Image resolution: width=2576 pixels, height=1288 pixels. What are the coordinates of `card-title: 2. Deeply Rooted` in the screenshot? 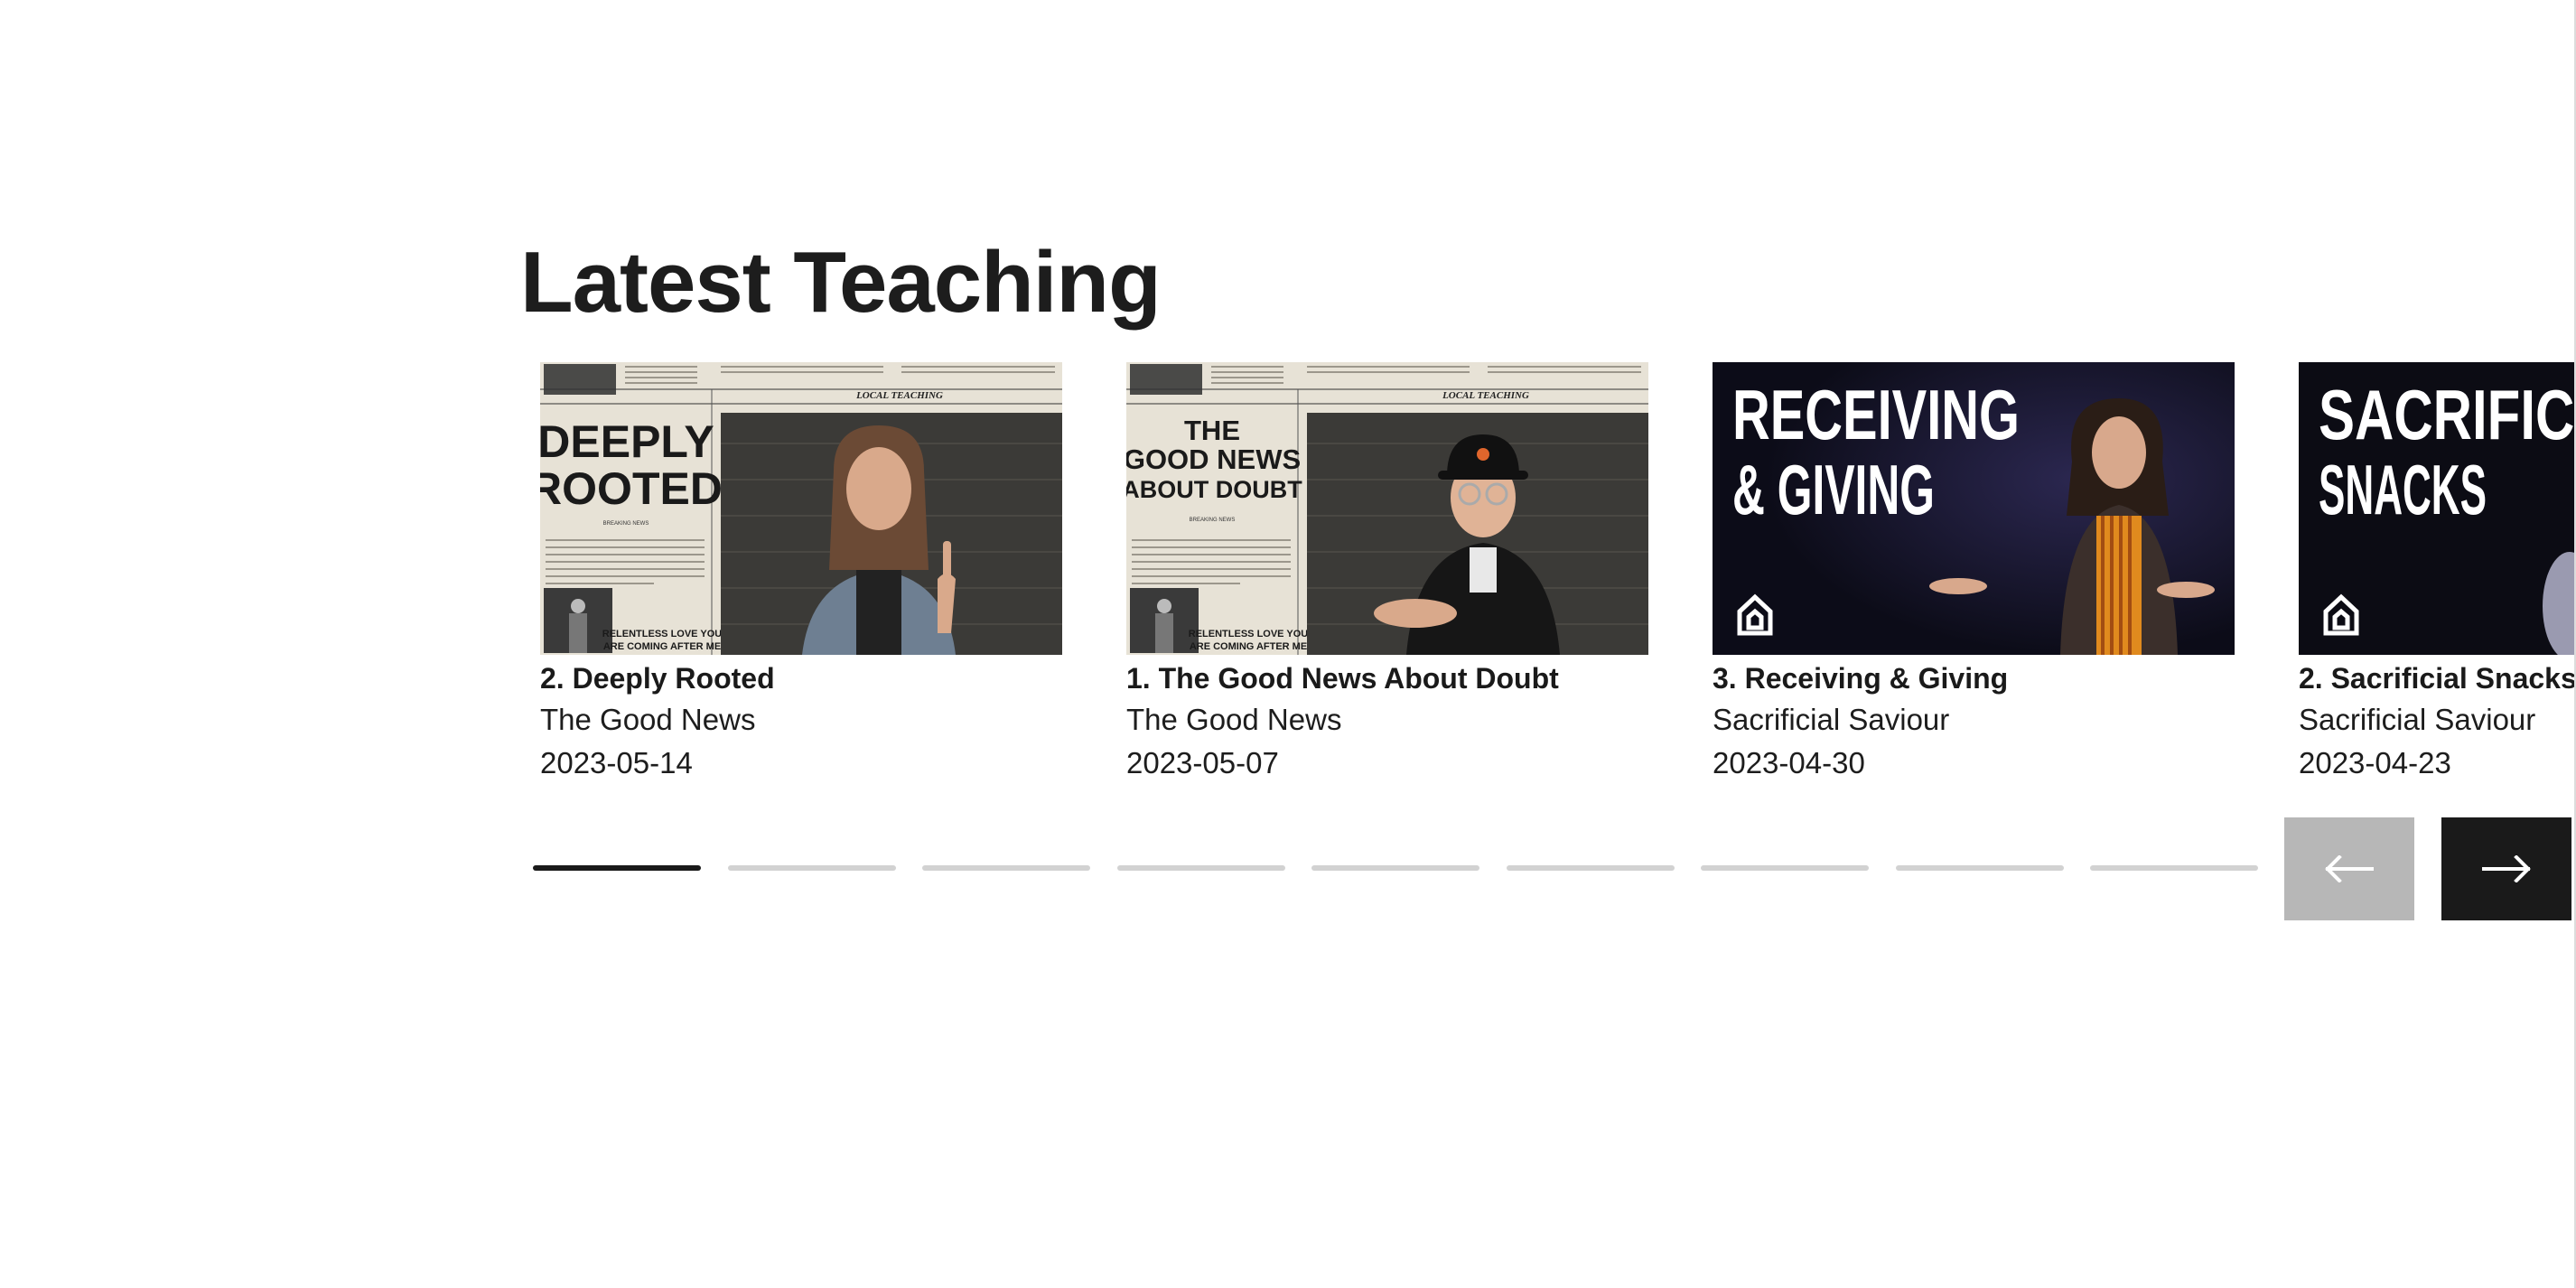 It's located at (801, 678).